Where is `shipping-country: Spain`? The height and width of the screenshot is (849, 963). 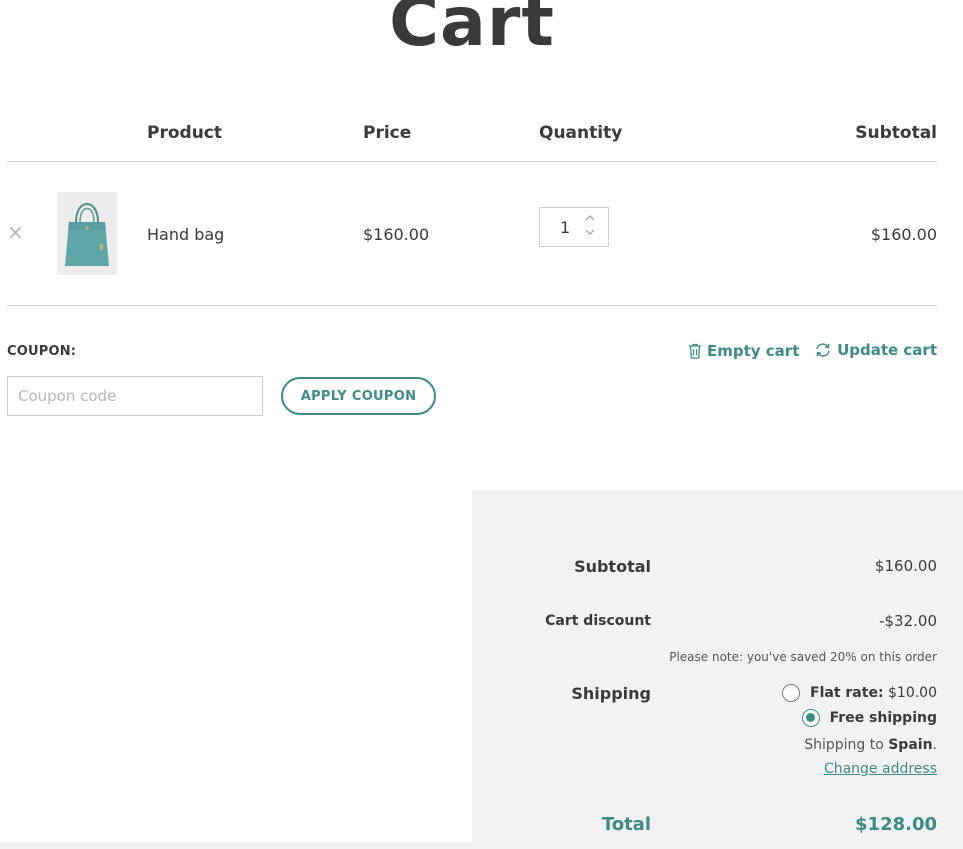
shipping-country: Spain is located at coordinates (910, 745).